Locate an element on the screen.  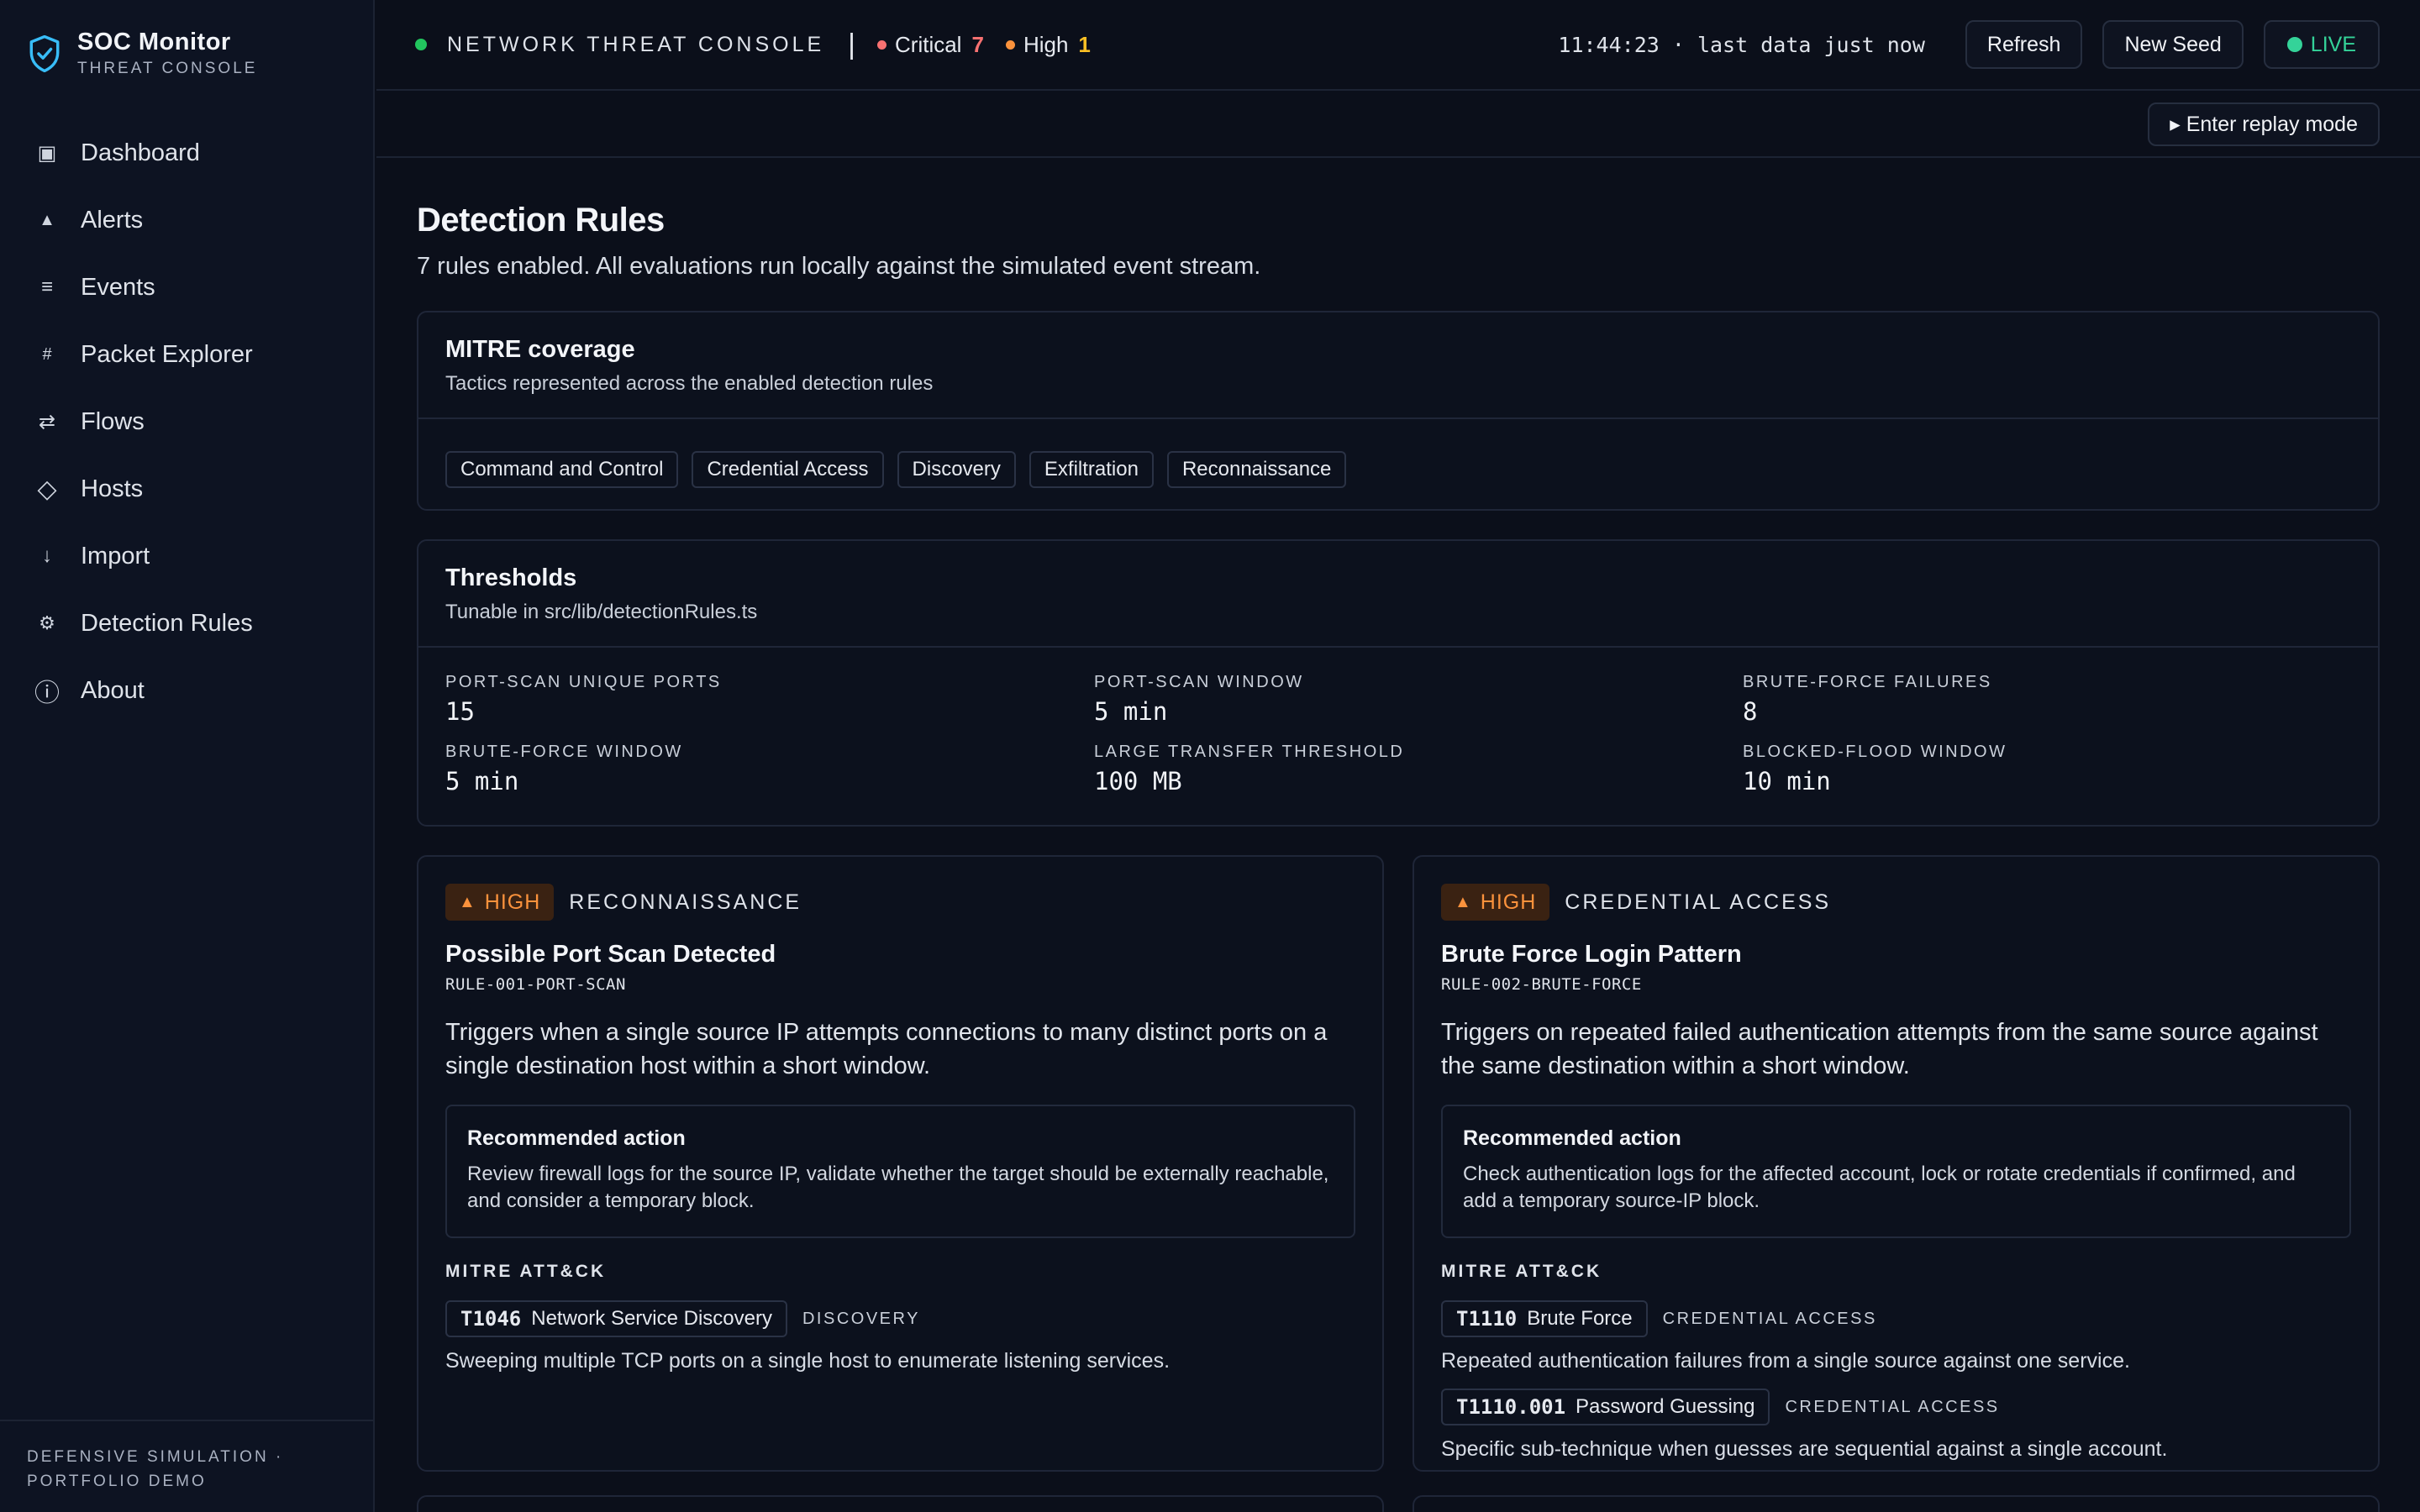
technique-tactic: DISCOVERY is located at coordinates (861, 1318).